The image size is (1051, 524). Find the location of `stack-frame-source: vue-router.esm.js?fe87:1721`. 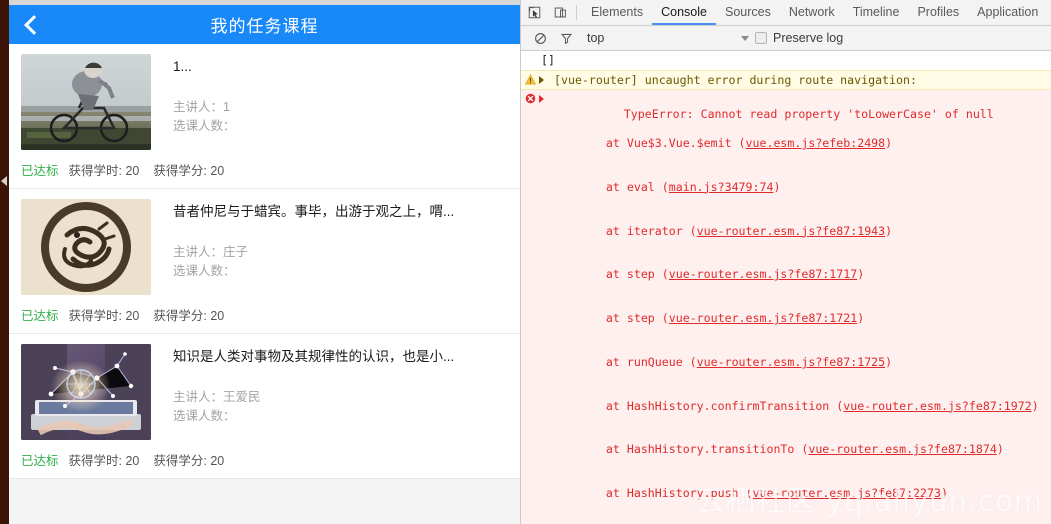

stack-frame-source: vue-router.esm.js?fe87:1721 is located at coordinates (763, 318).